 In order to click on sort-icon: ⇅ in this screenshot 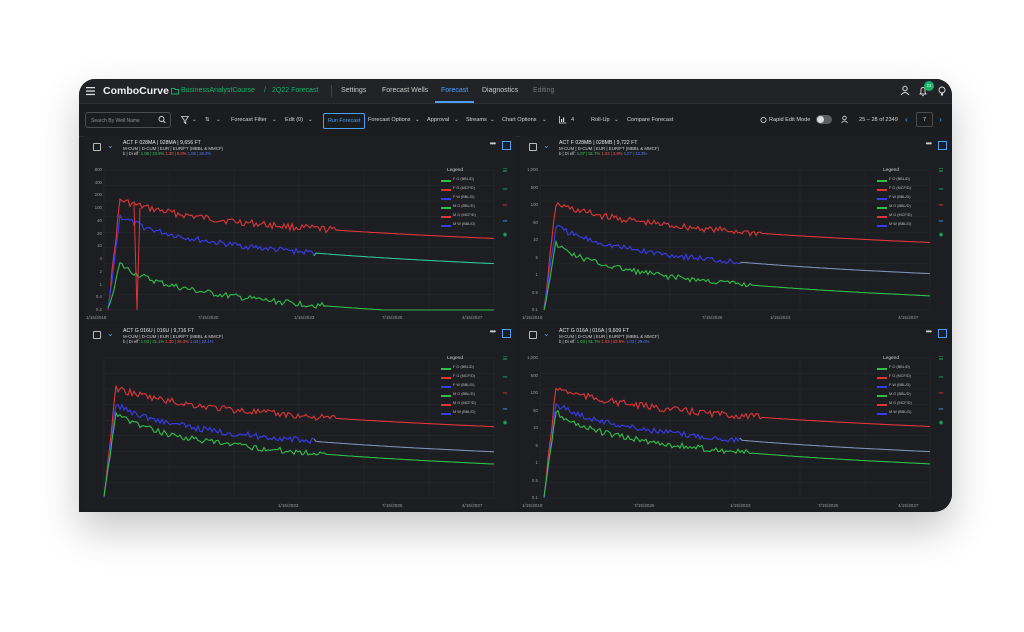, I will do `click(207, 120)`.